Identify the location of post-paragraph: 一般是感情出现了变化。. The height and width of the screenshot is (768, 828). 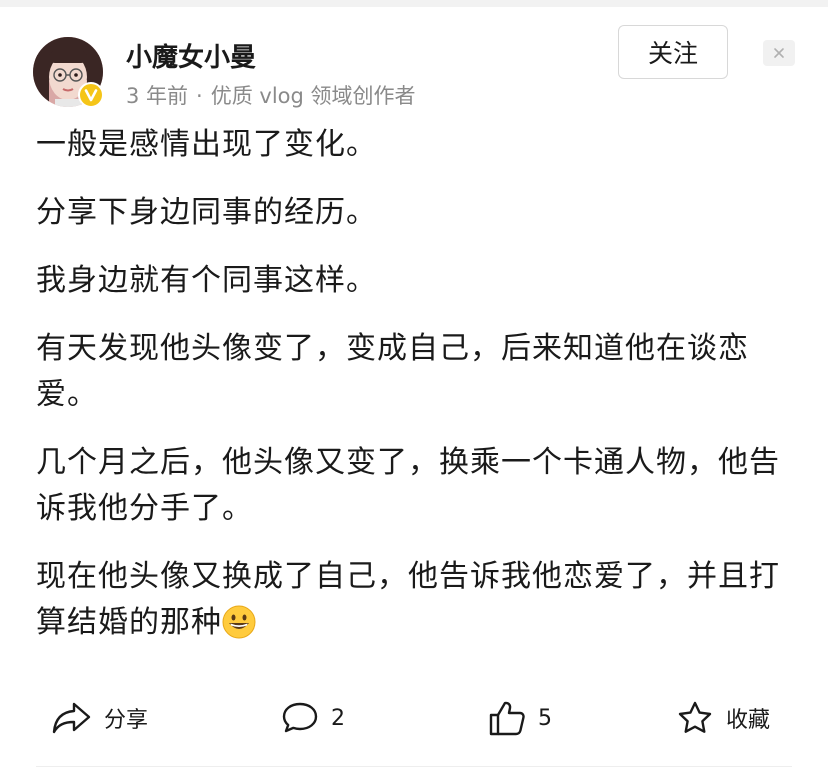
(206, 144).